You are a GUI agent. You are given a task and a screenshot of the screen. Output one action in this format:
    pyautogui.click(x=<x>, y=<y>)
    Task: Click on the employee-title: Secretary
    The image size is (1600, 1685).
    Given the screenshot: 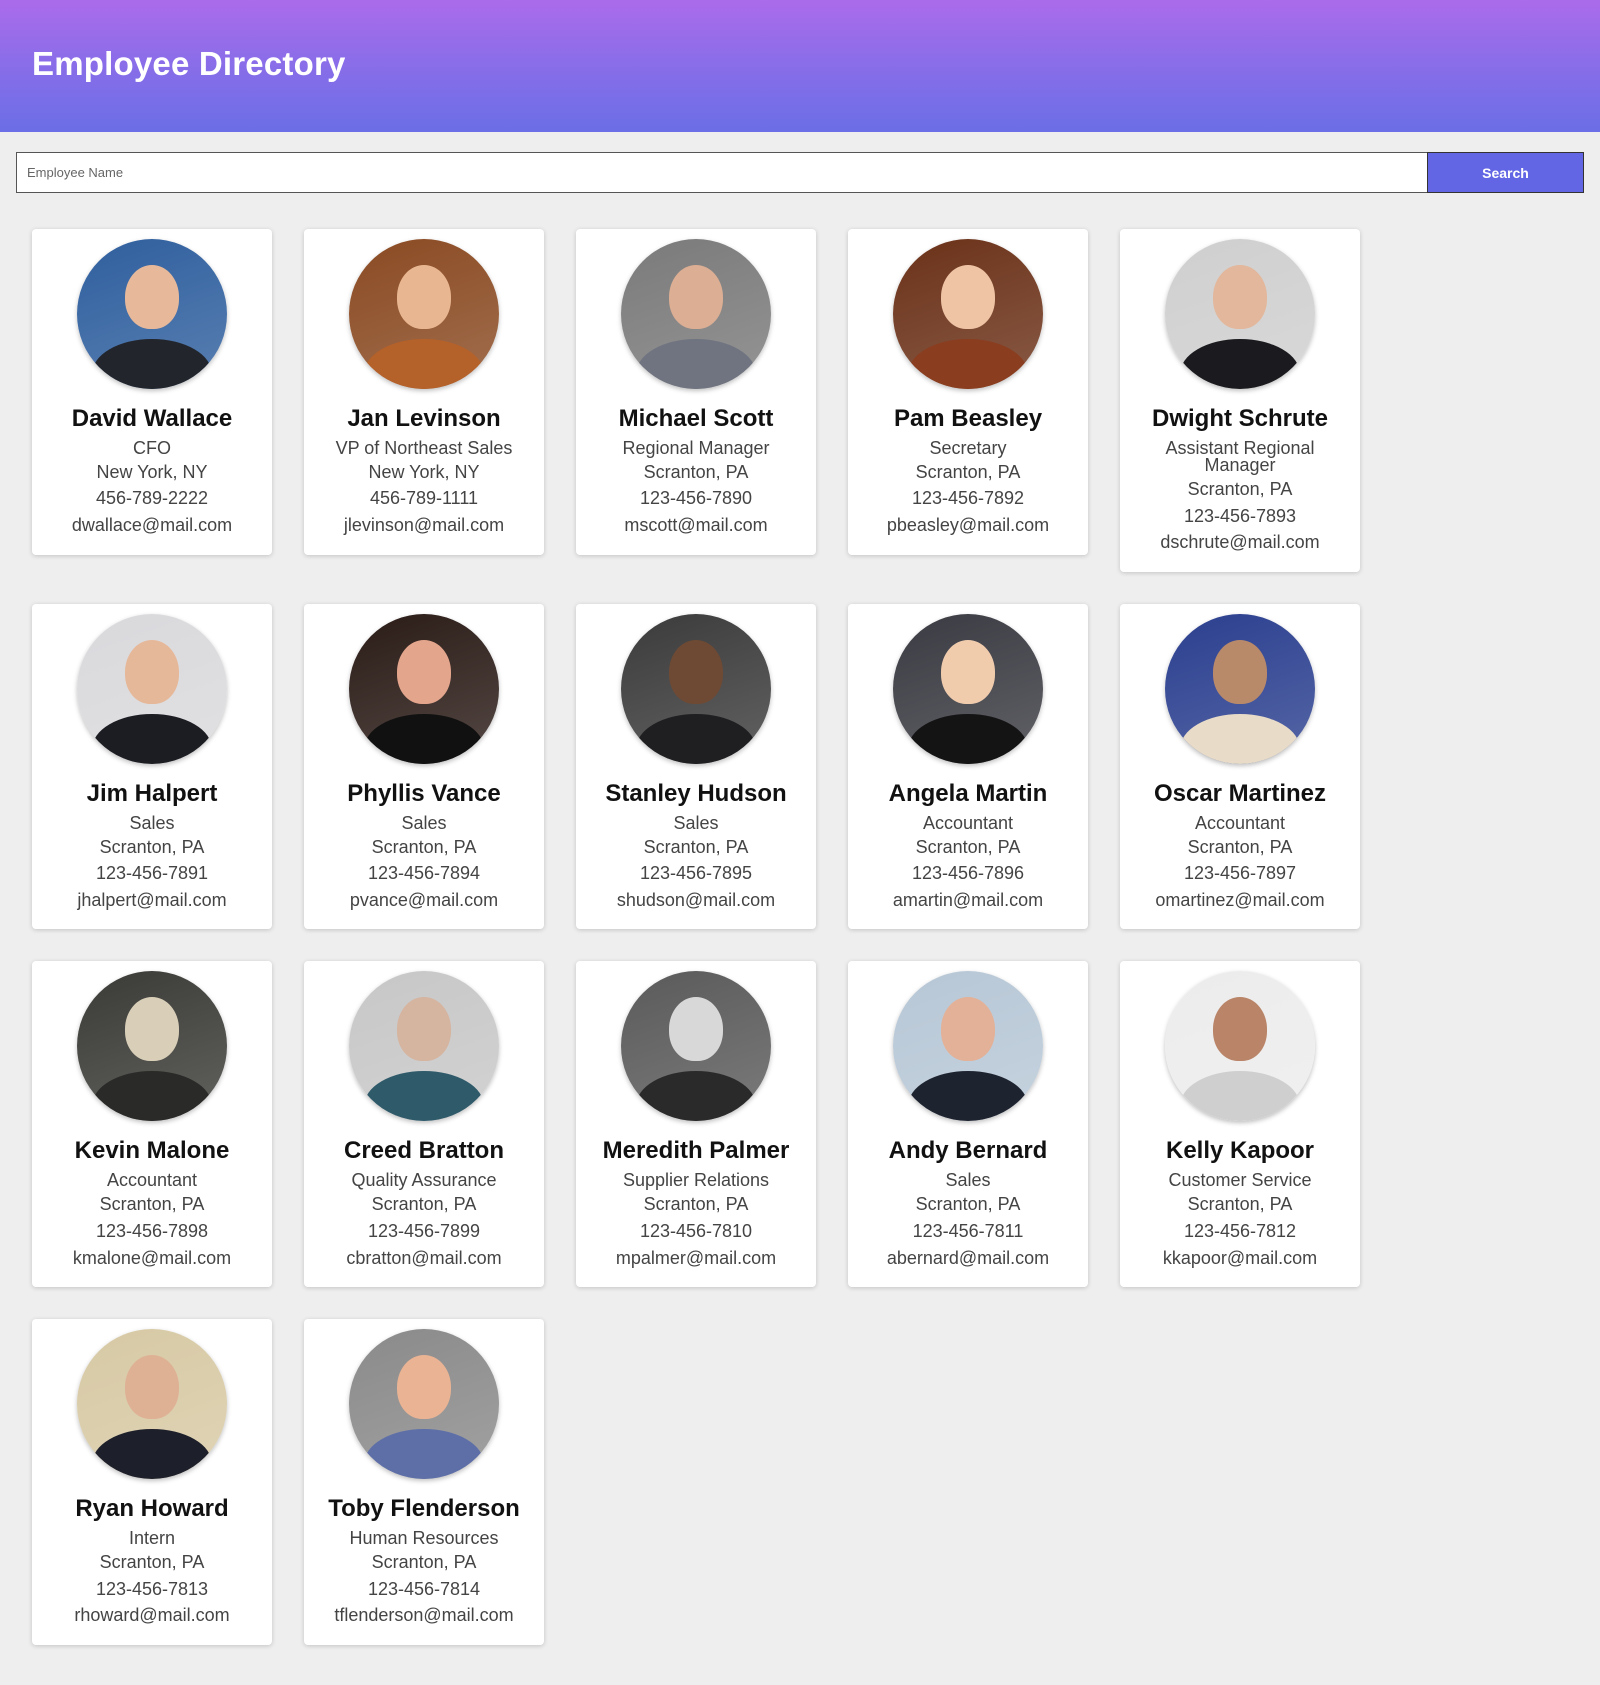 What is the action you would take?
    pyautogui.click(x=968, y=447)
    